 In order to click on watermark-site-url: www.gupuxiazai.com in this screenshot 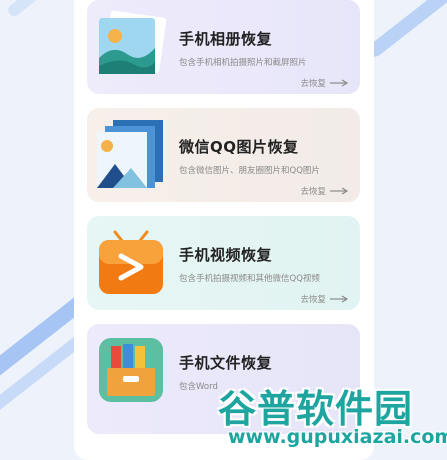, I will do `click(337, 437)`.